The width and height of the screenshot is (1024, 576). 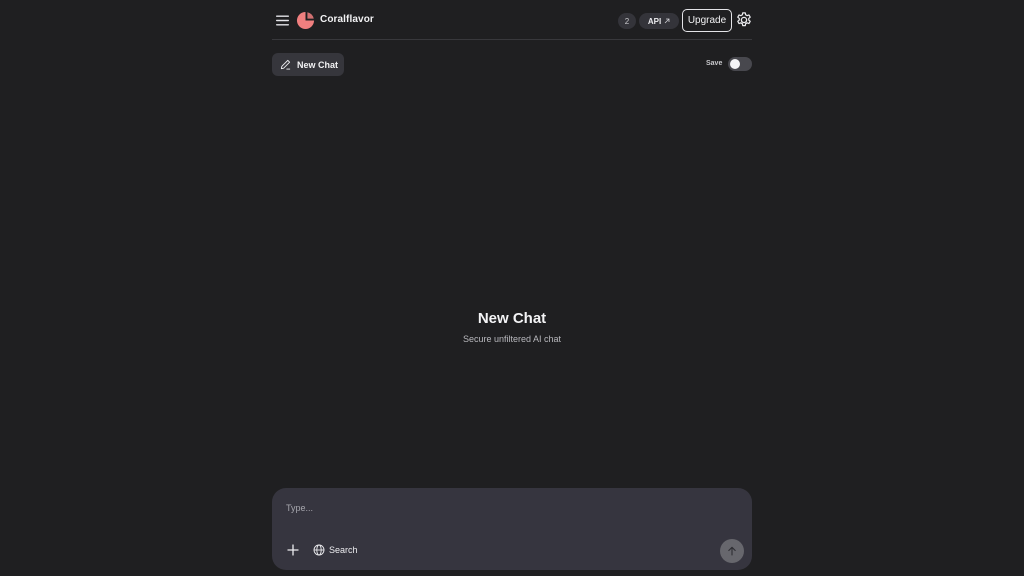 I want to click on brand-name: Coralflavor, so click(x=347, y=19).